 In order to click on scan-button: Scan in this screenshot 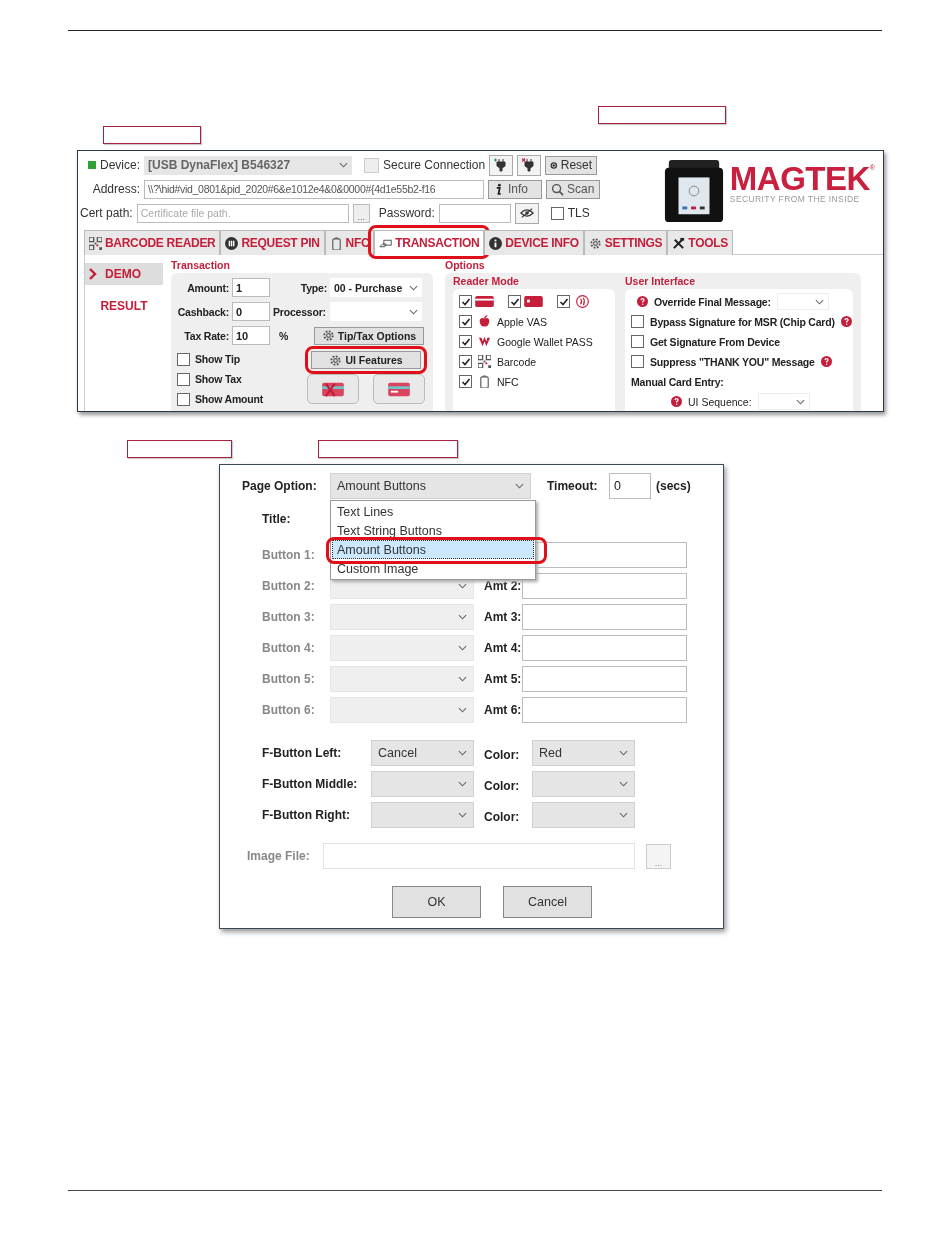, I will do `click(573, 189)`.